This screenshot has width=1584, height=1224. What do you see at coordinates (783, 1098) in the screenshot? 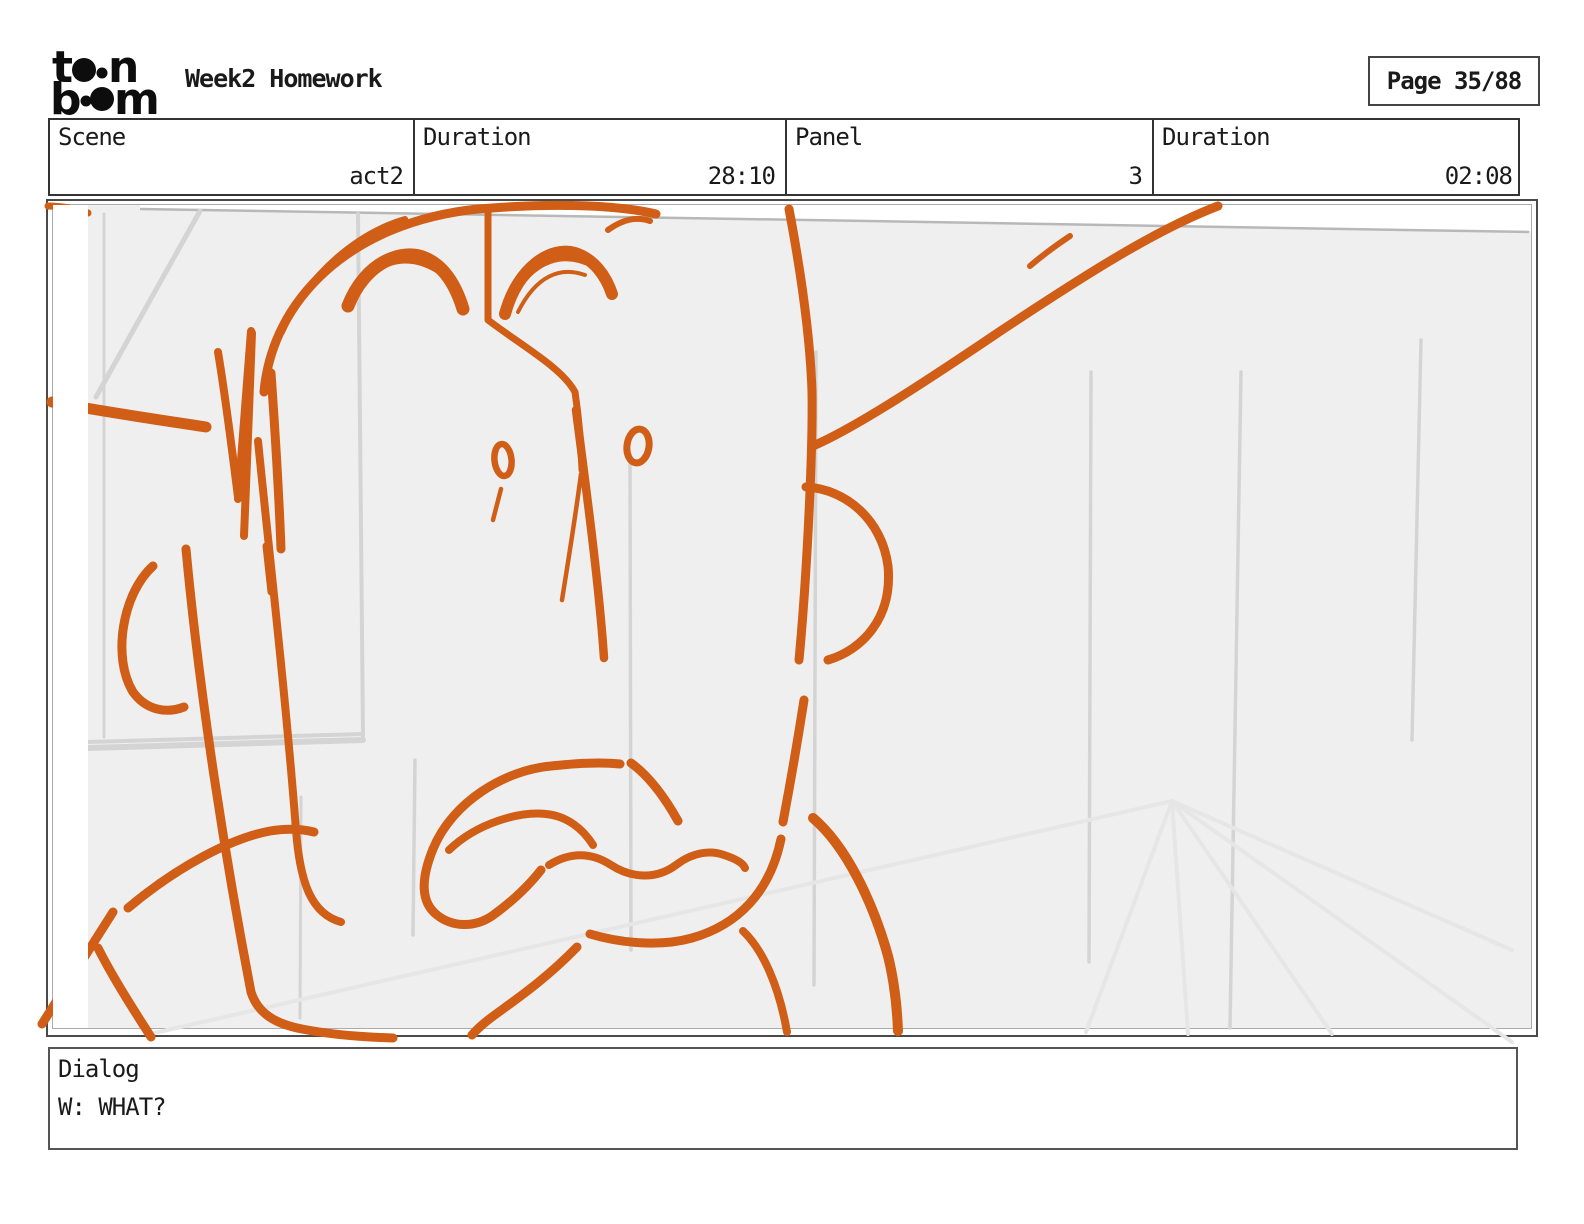
I see `dialog-box: Dialog W: WHAT?` at bounding box center [783, 1098].